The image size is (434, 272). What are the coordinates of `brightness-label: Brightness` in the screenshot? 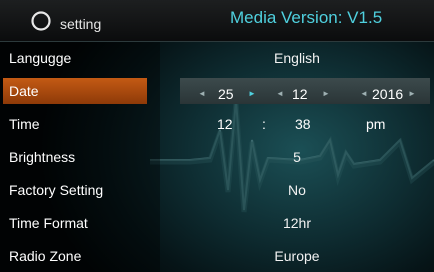 It's located at (42, 157).